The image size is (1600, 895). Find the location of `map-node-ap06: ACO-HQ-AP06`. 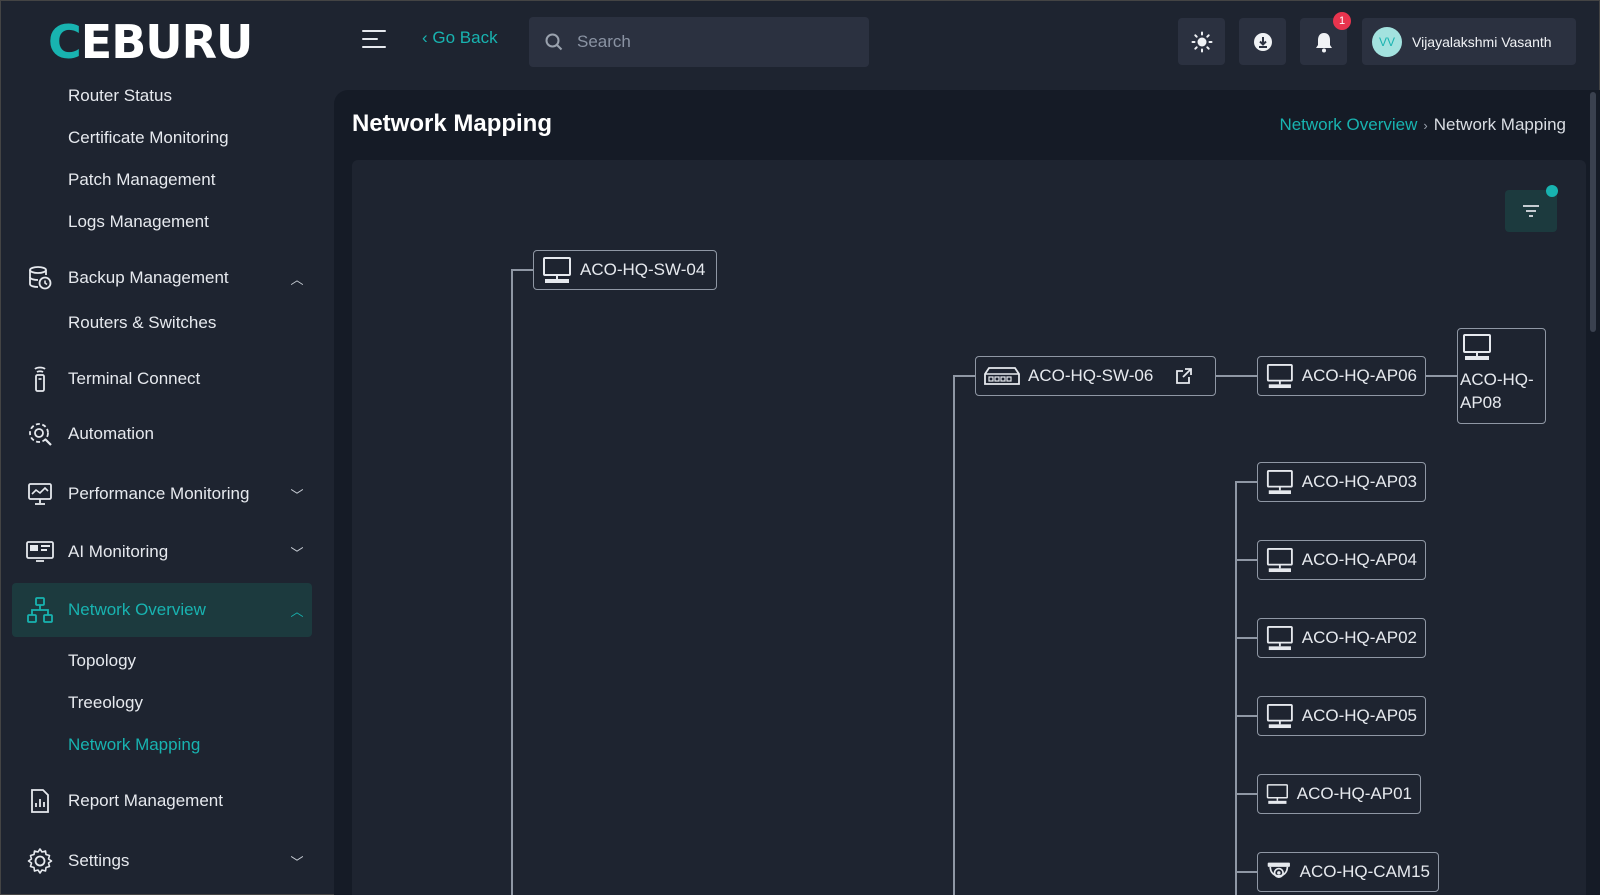

map-node-ap06: ACO-HQ-AP06 is located at coordinates (1341, 376).